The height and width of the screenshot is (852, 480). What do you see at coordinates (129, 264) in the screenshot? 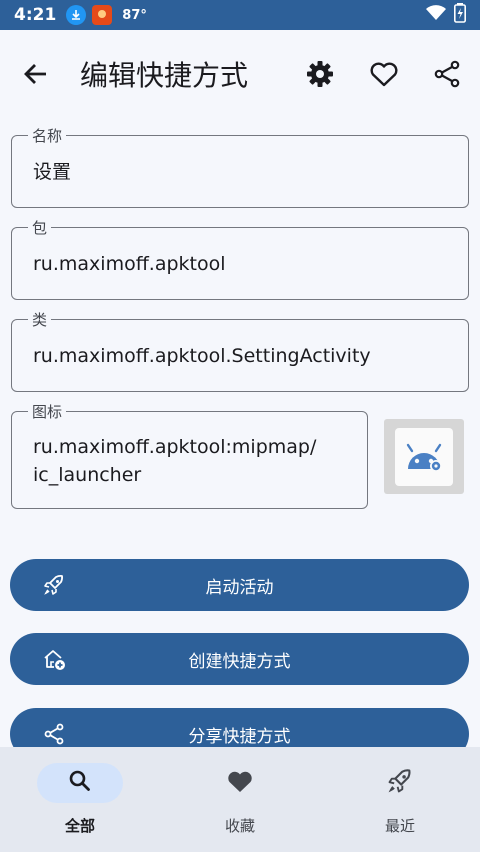
I see `package-field-value: ru.maximoff.apktool` at bounding box center [129, 264].